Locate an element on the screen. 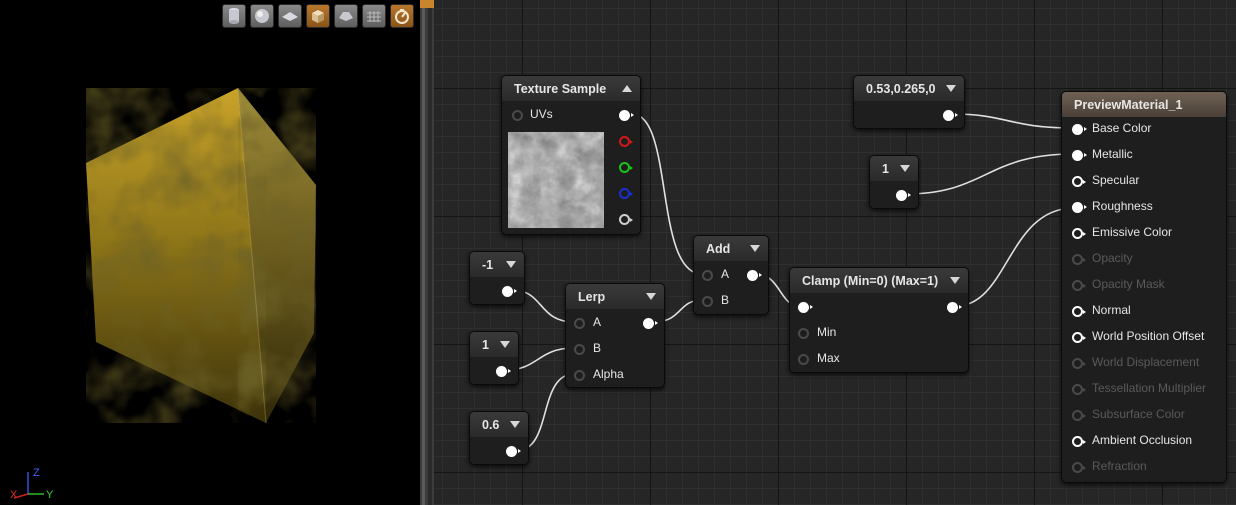  material-input-label: Ambient Occlusion is located at coordinates (1142, 440).